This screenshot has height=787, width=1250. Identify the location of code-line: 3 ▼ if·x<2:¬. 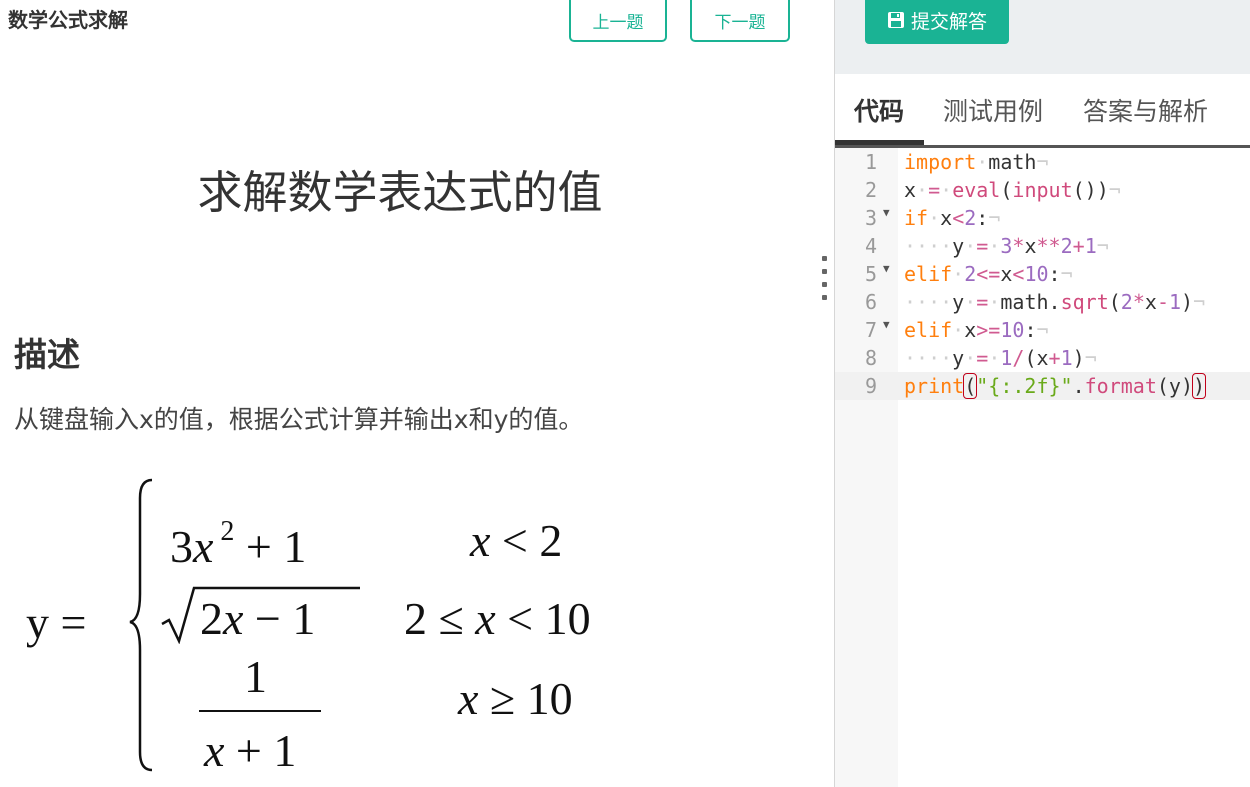
(1042, 218).